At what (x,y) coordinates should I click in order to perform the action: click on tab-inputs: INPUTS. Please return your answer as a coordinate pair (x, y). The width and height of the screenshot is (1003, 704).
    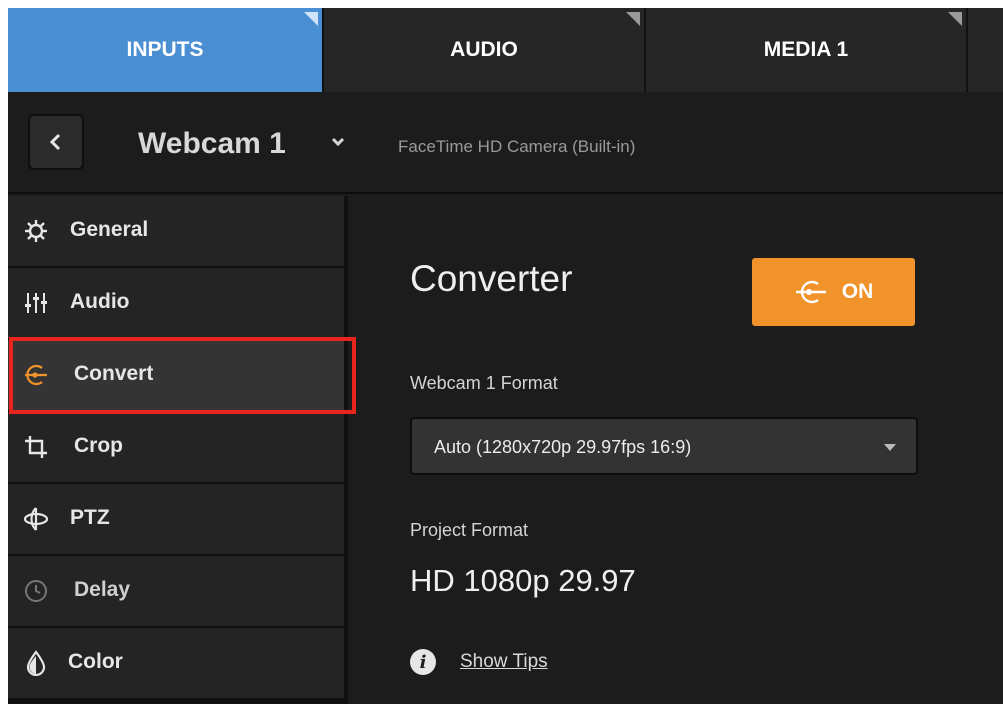
    Looking at the image, I should click on (166, 50).